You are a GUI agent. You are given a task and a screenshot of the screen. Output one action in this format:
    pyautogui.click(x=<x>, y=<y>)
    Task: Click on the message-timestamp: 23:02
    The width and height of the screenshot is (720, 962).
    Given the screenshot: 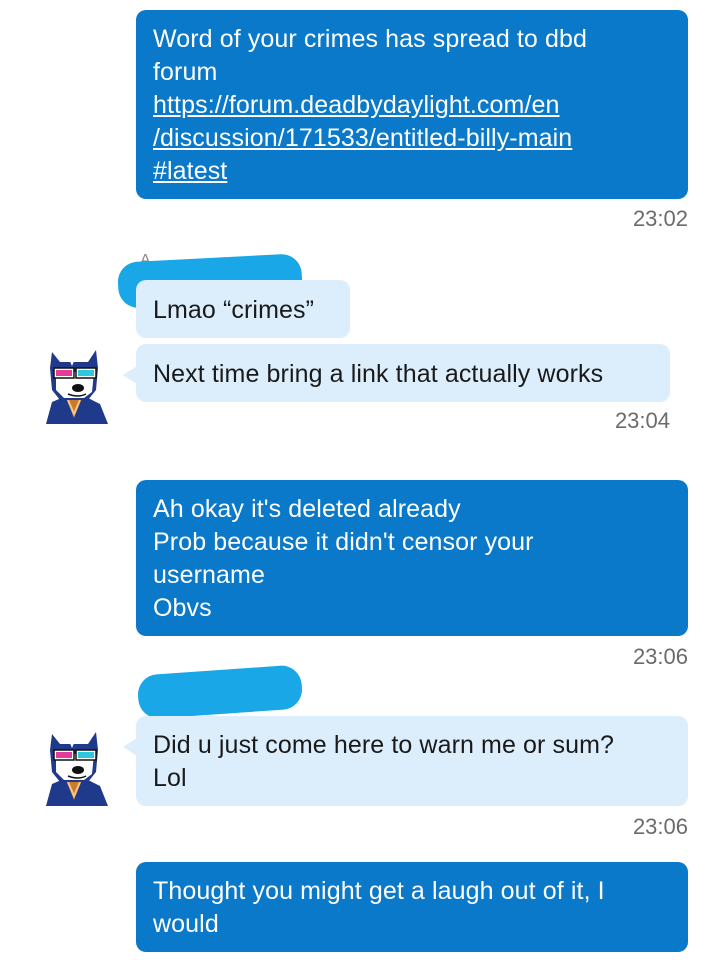 What is the action you would take?
    pyautogui.click(x=660, y=218)
    